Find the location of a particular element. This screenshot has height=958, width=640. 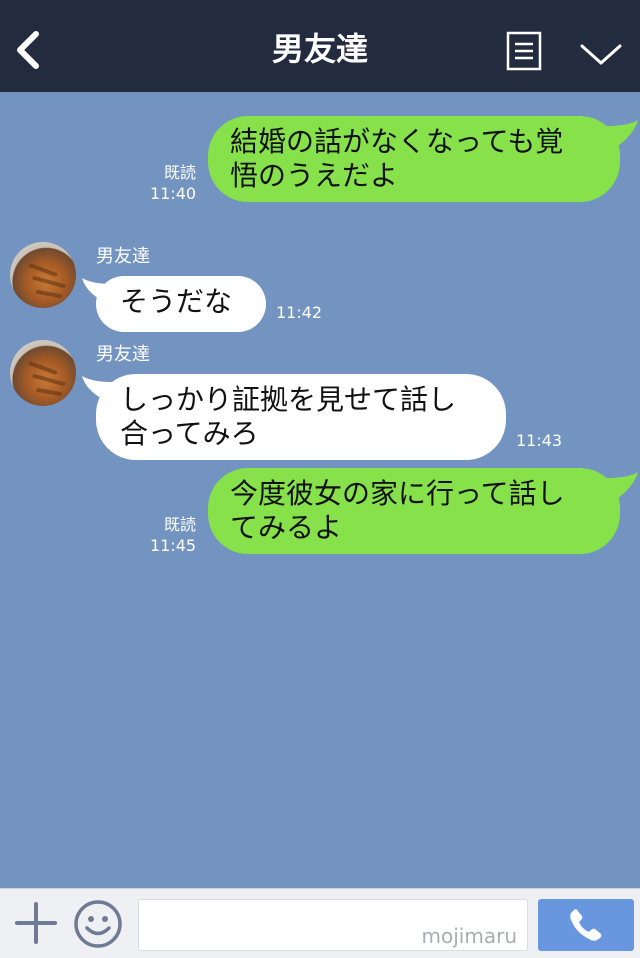

call-button is located at coordinates (586, 925).